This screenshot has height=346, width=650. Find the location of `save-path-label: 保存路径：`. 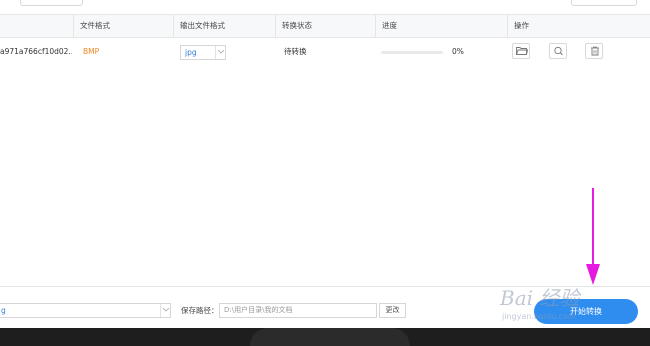

save-path-label: 保存路径： is located at coordinates (200, 310).